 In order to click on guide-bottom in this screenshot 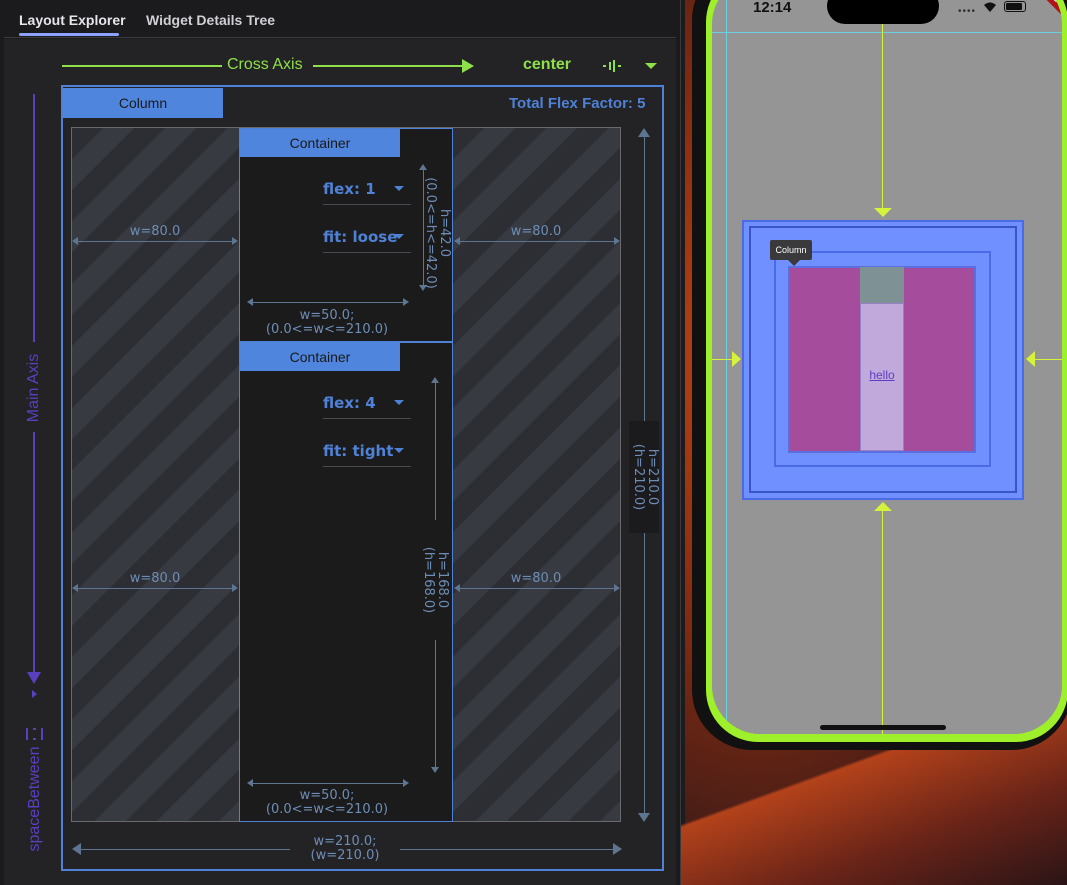, I will do `click(882, 620)`.